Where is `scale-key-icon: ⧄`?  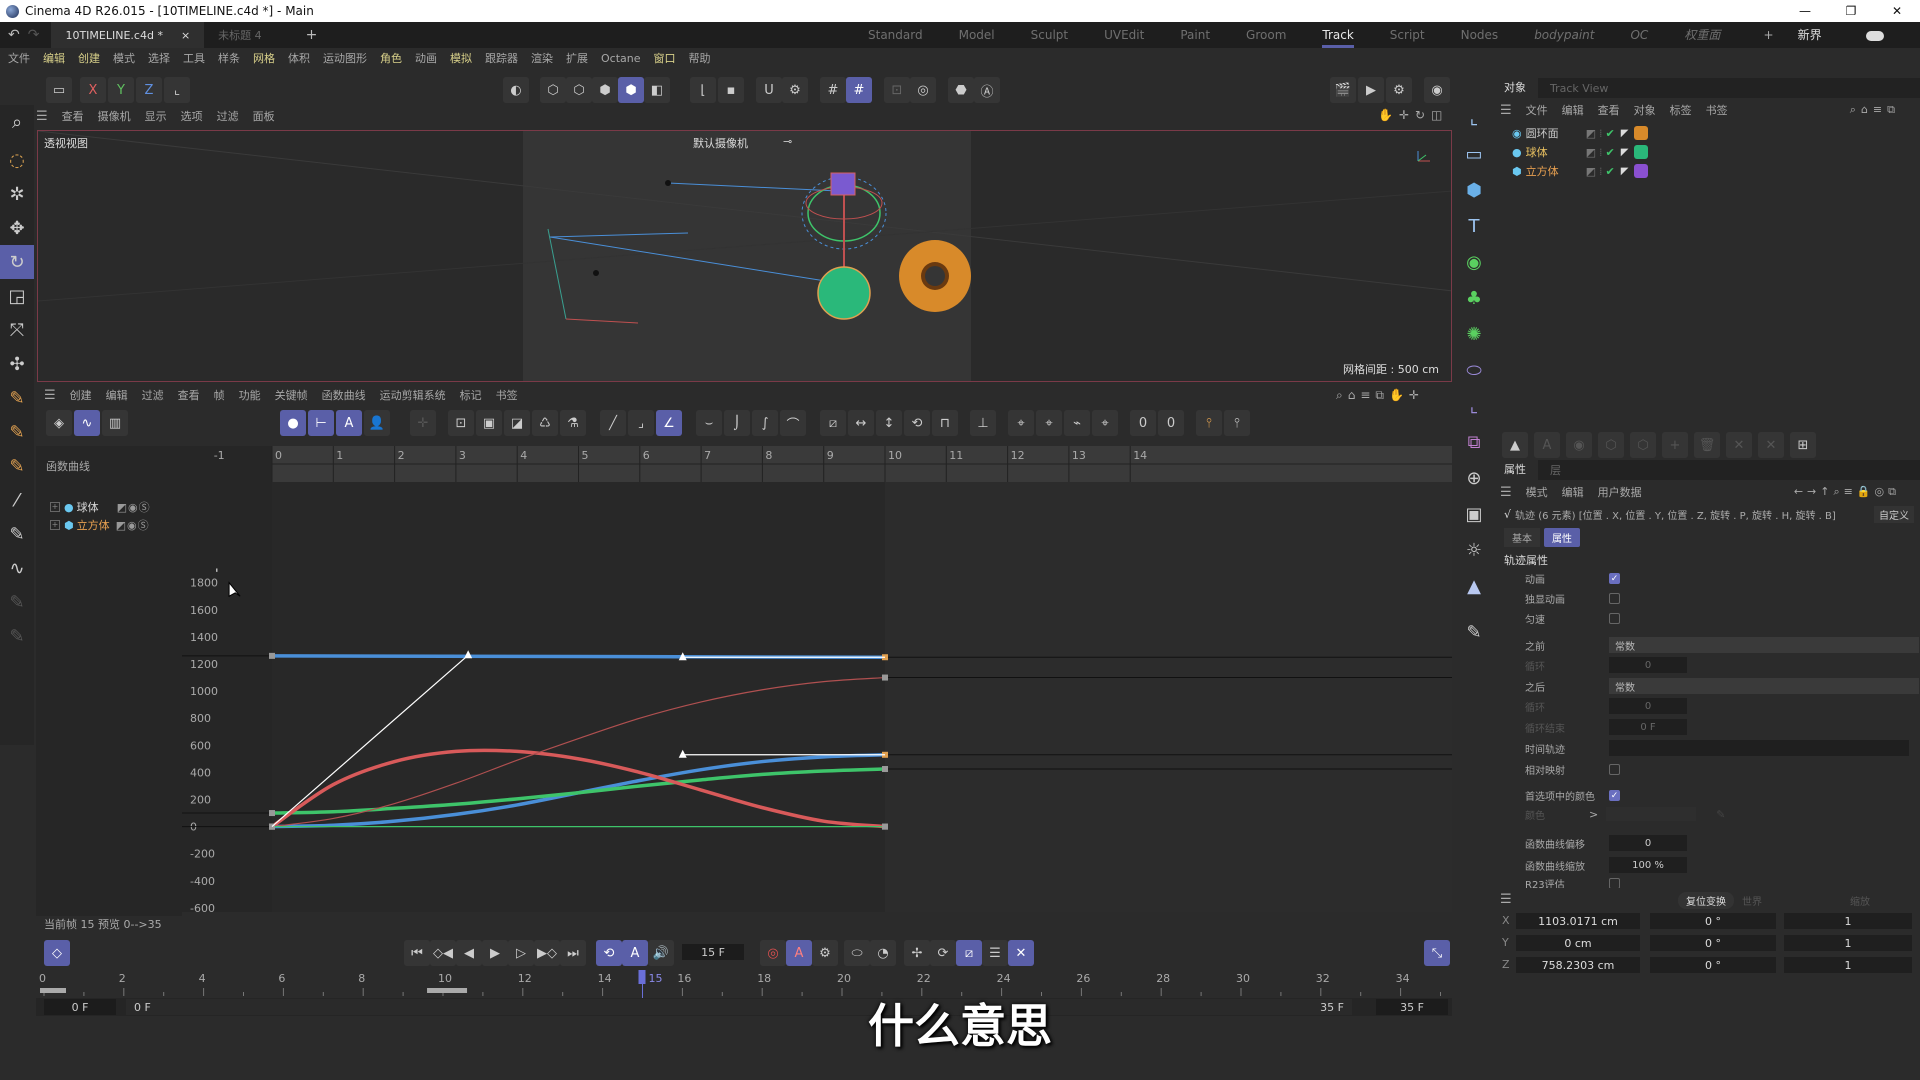 scale-key-icon: ⧄ is located at coordinates (969, 953).